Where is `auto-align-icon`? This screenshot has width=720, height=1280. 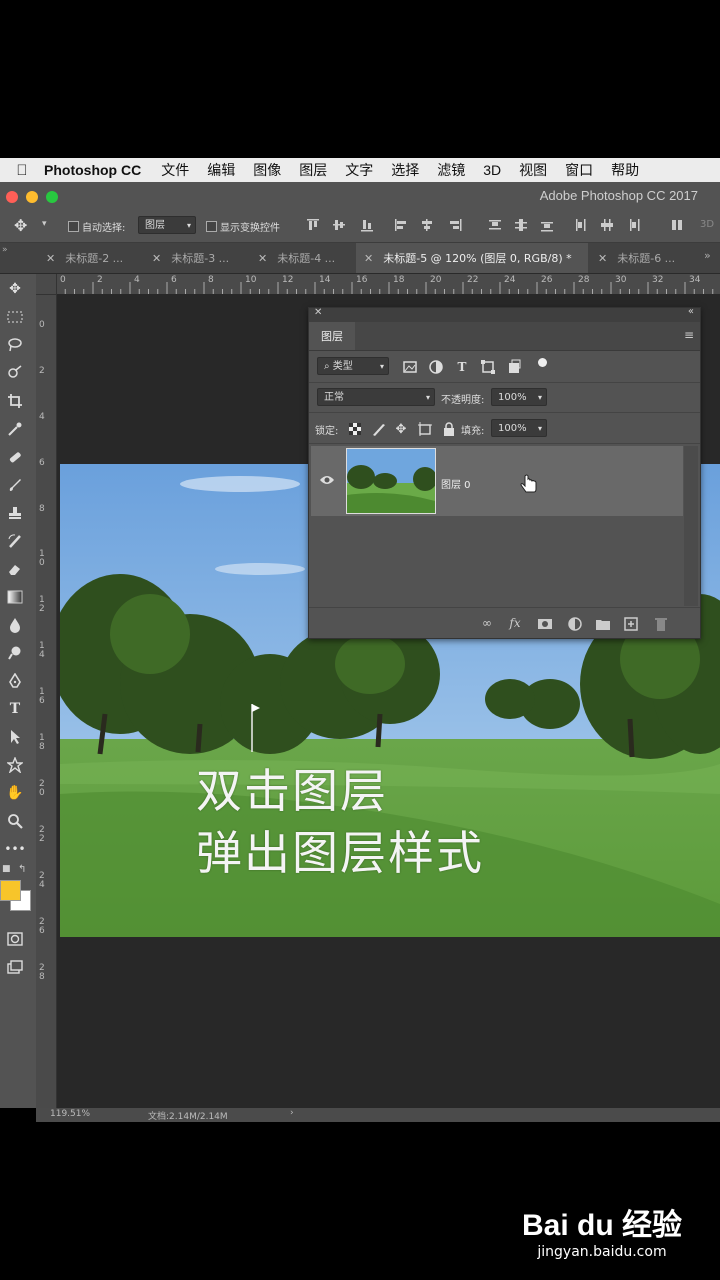
auto-align-icon is located at coordinates (677, 225).